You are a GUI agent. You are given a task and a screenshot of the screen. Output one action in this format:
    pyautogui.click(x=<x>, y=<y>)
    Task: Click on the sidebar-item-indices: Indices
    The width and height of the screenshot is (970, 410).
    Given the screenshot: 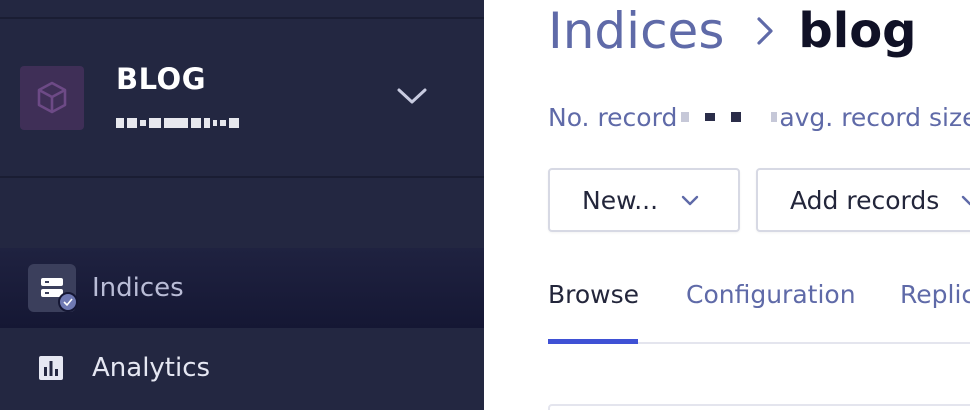 What is the action you would take?
    pyautogui.click(x=242, y=288)
    